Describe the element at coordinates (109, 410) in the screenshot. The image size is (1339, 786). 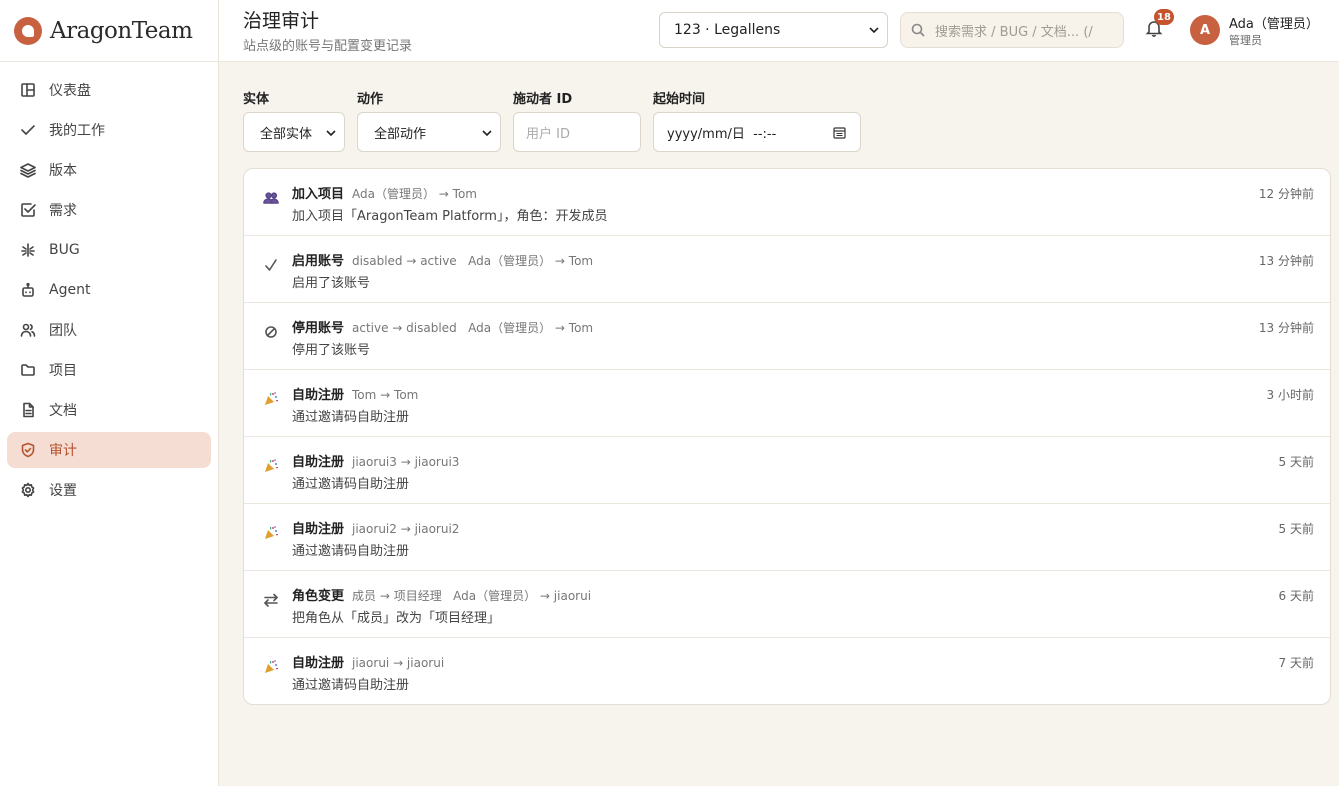
I see `sidebar-item-docs: 文档` at that location.